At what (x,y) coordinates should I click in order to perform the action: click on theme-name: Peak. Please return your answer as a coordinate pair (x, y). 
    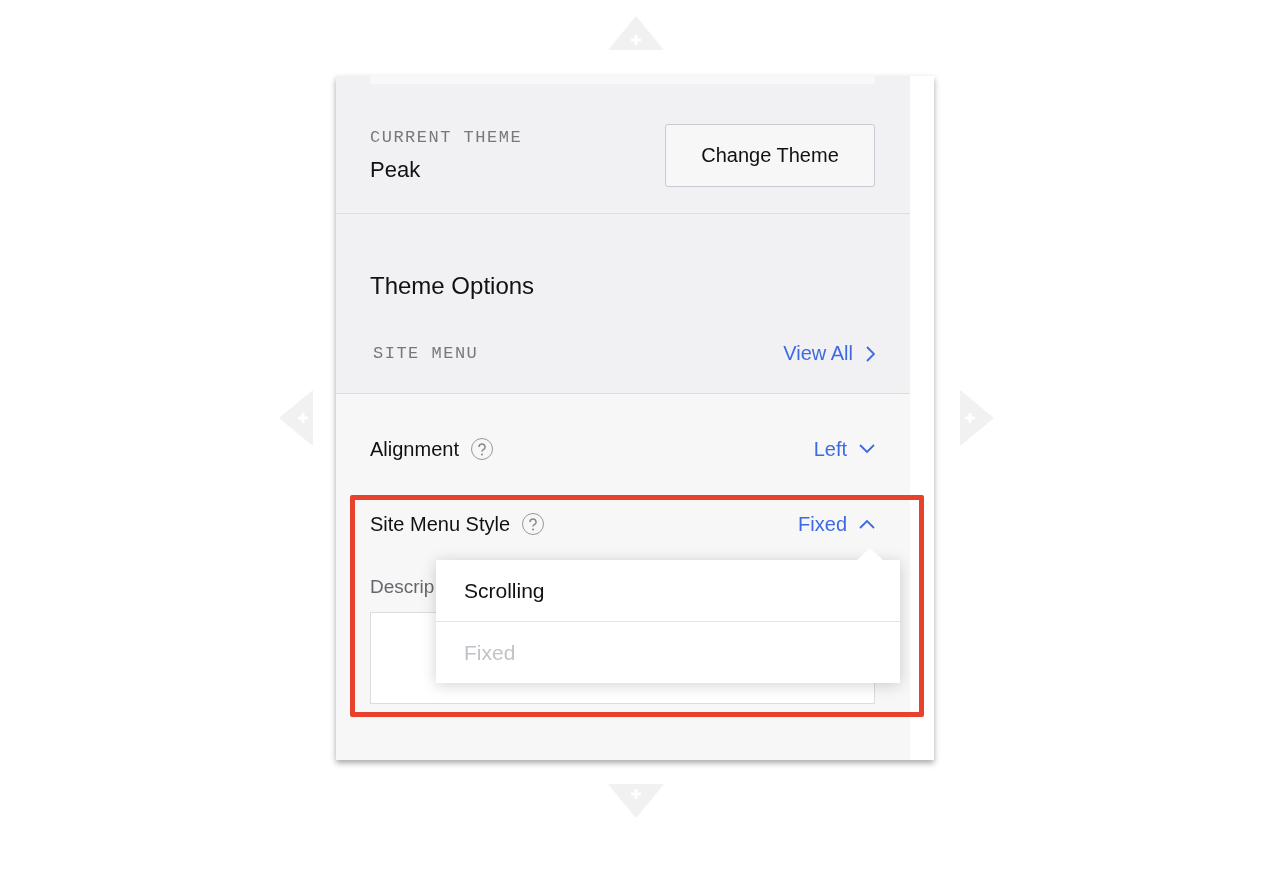
    Looking at the image, I should click on (396, 170).